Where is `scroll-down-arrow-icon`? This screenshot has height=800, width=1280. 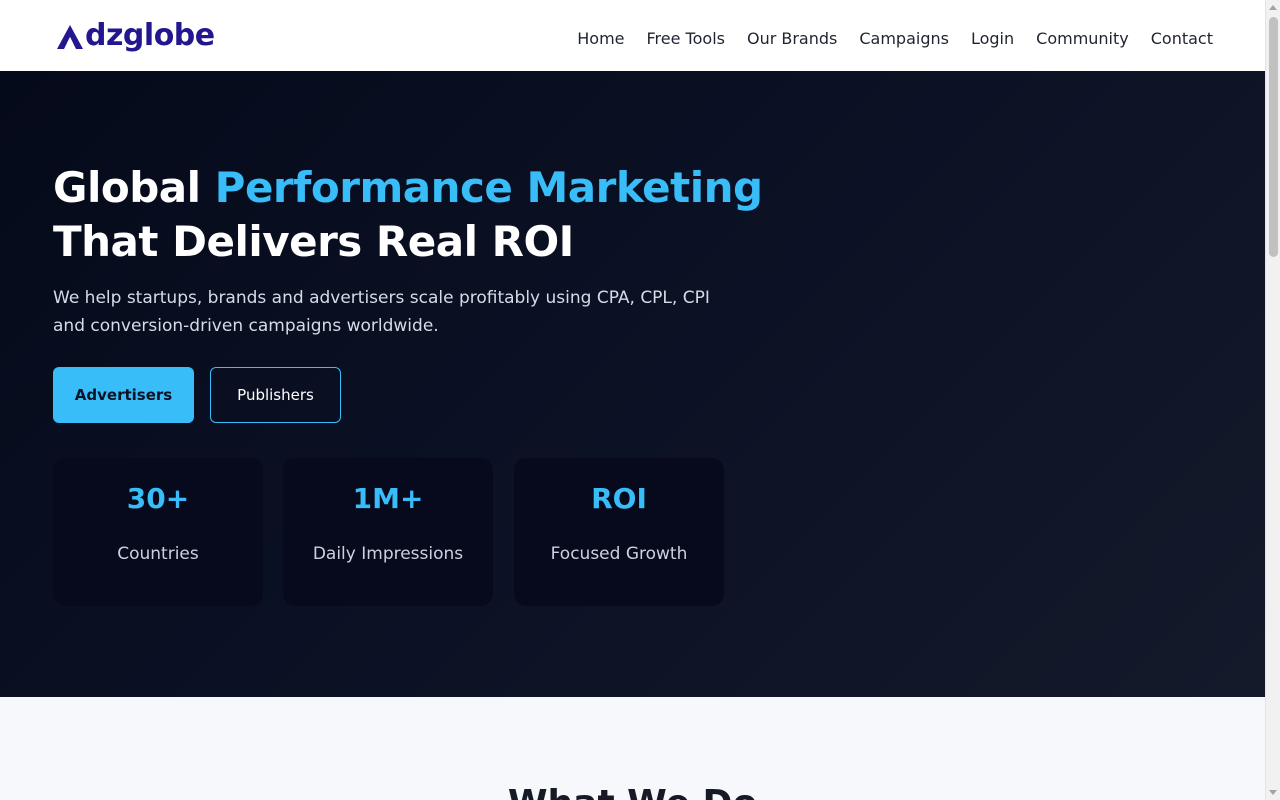 scroll-down-arrow-icon is located at coordinates (1273, 792).